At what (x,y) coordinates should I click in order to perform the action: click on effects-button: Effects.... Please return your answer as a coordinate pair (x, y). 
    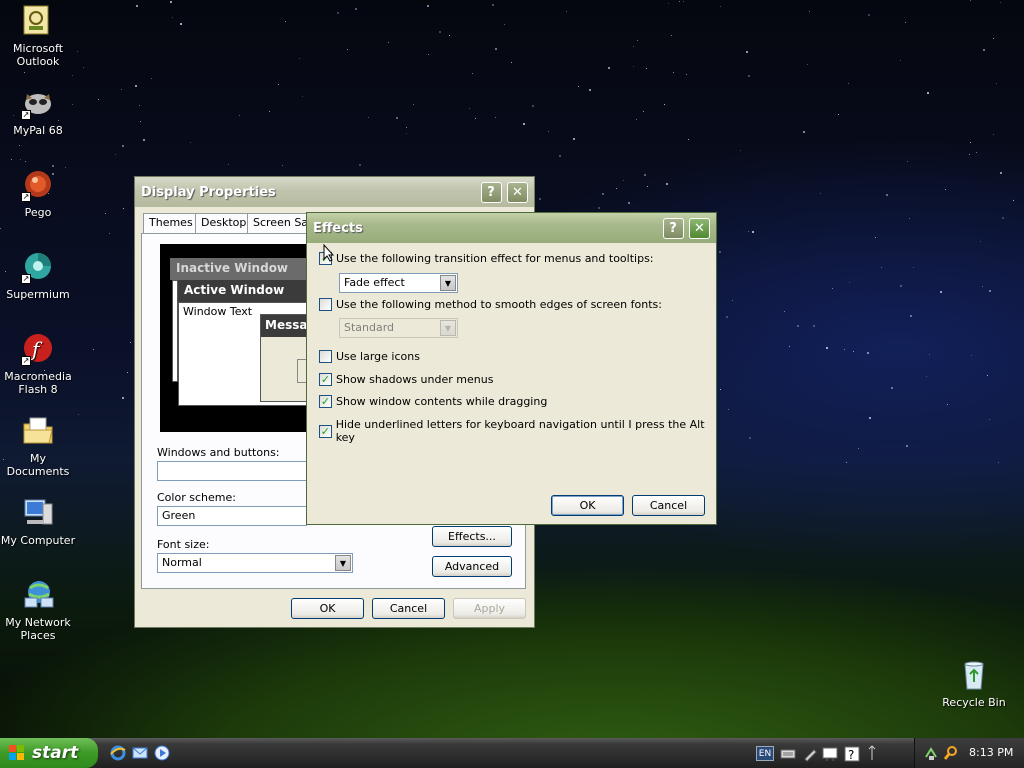
    Looking at the image, I should click on (472, 536).